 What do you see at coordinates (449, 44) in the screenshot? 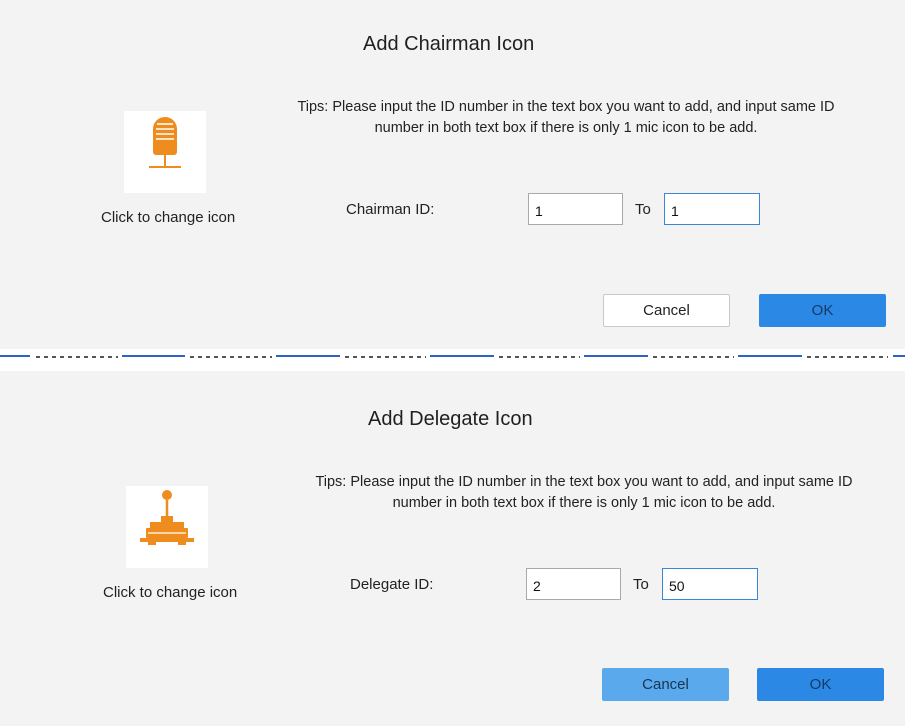
I see `dialog-title: Add Chairman Icon` at bounding box center [449, 44].